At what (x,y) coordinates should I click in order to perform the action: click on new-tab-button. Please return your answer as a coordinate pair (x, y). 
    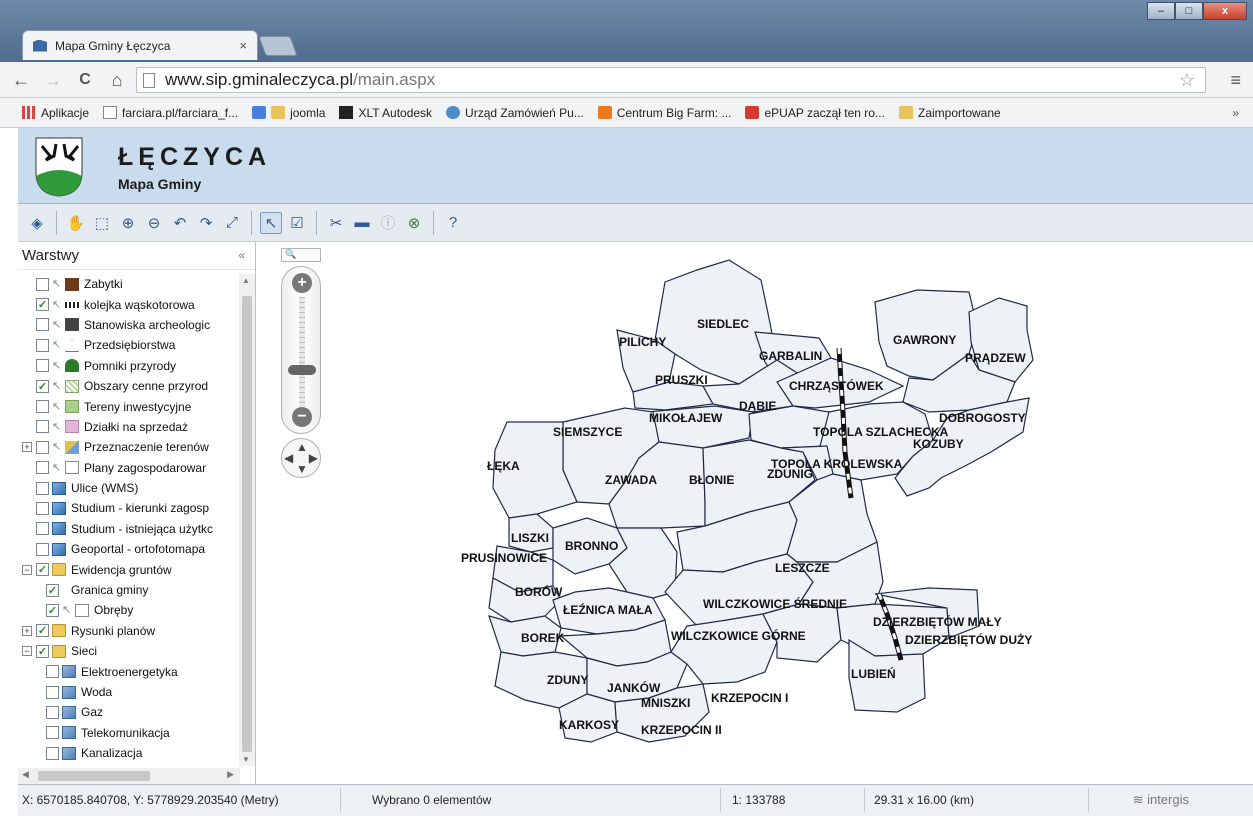
    Looking at the image, I should click on (278, 46).